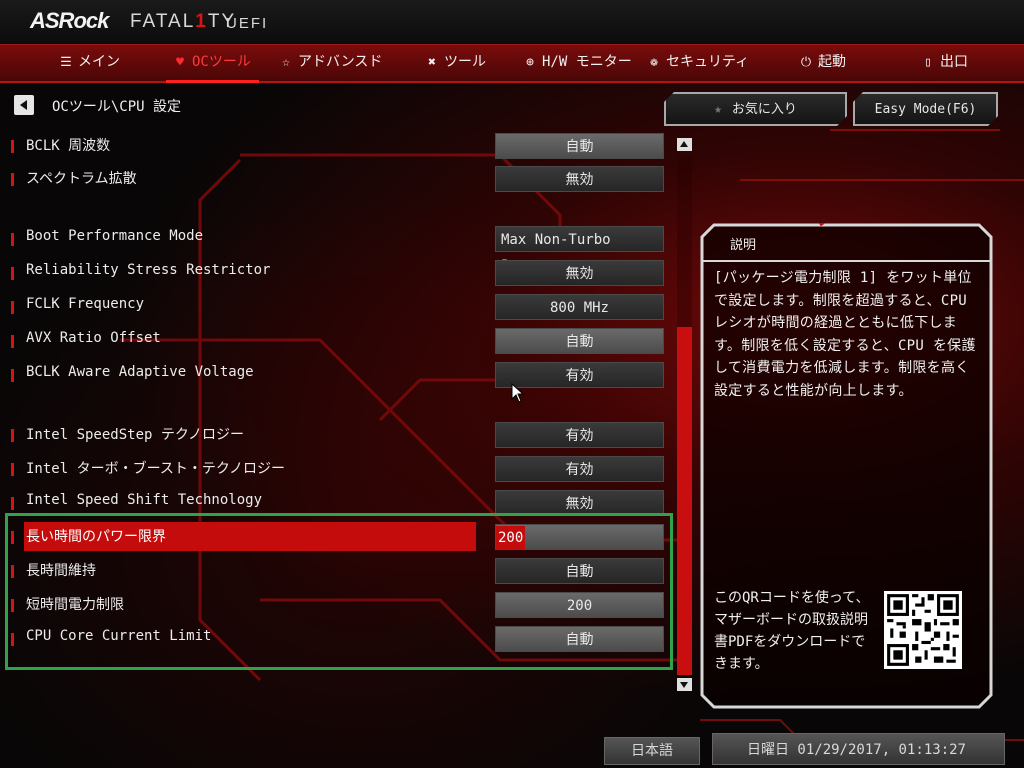 Image resolution: width=1024 pixels, height=768 pixels. I want to click on date-time-display: 日曜日 01/29/2017, 01:13:27, so click(858, 749).